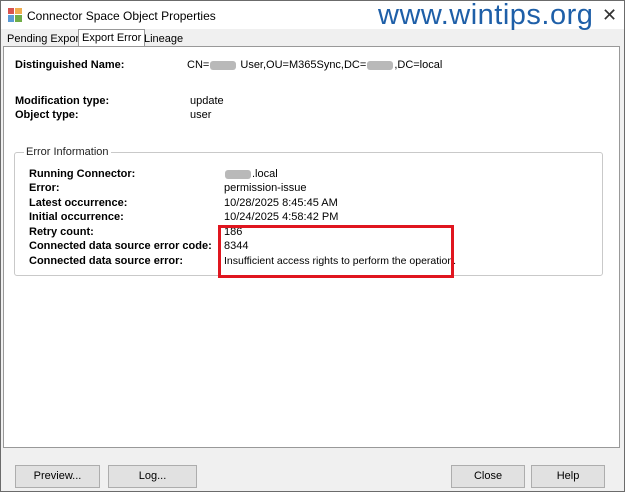 Image resolution: width=625 pixels, height=492 pixels. I want to click on object-type-value: user, so click(201, 115).